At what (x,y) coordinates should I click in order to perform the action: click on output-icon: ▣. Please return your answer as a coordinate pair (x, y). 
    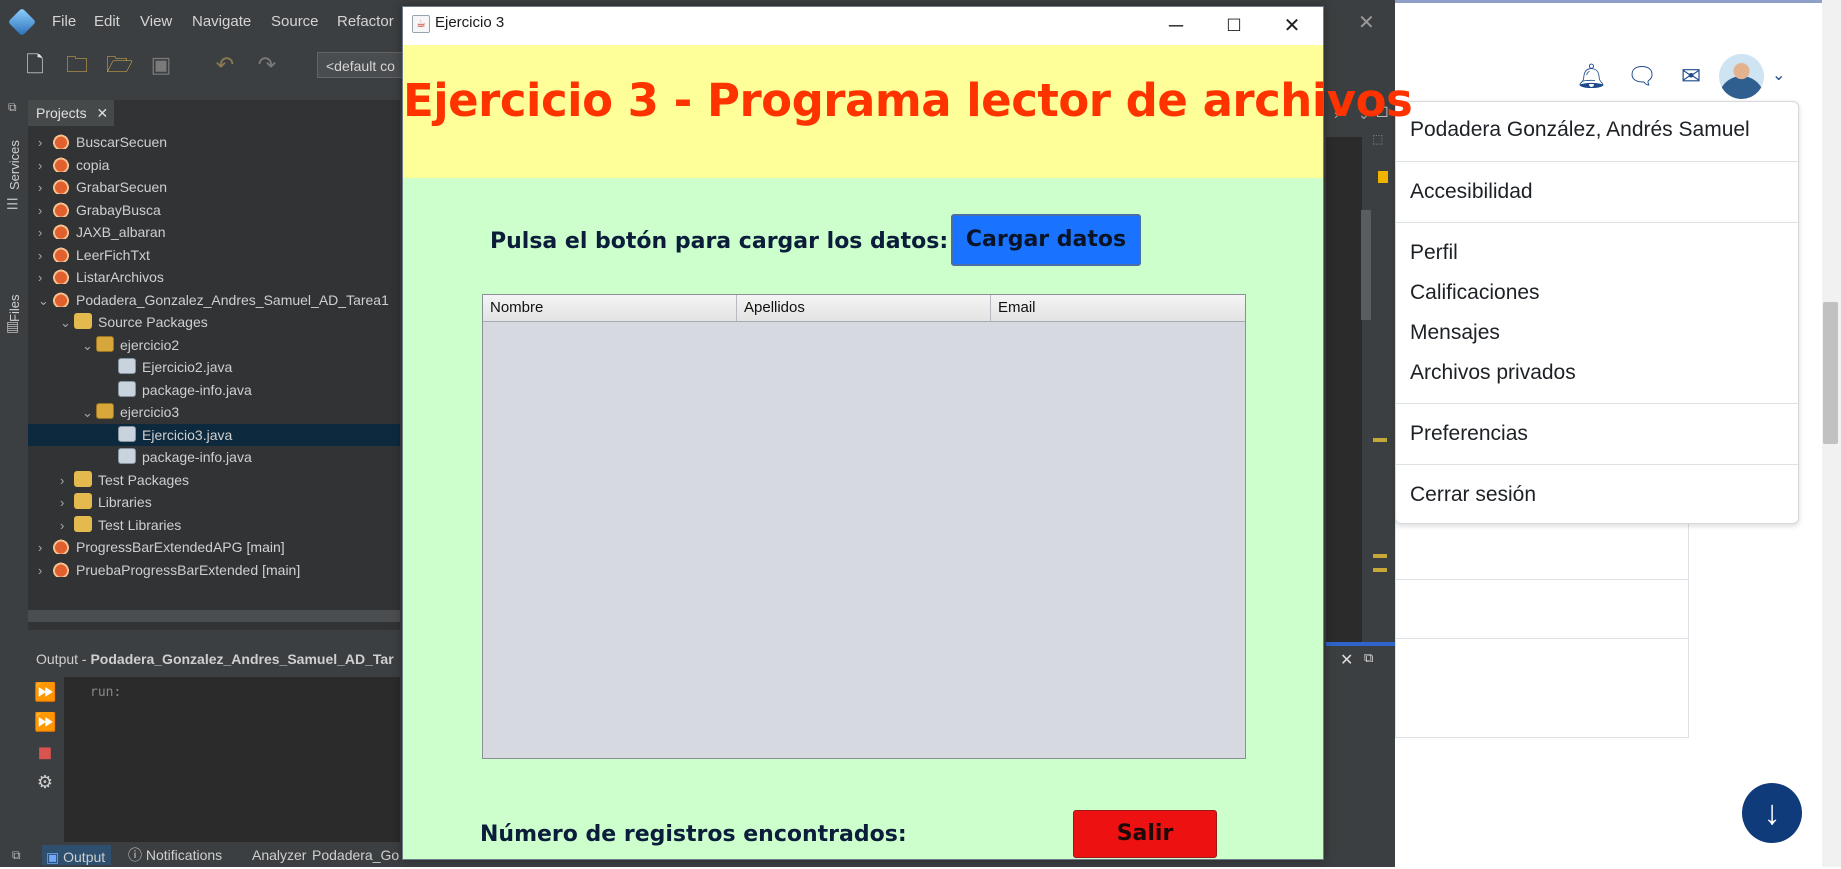
    Looking at the image, I should click on (53, 857).